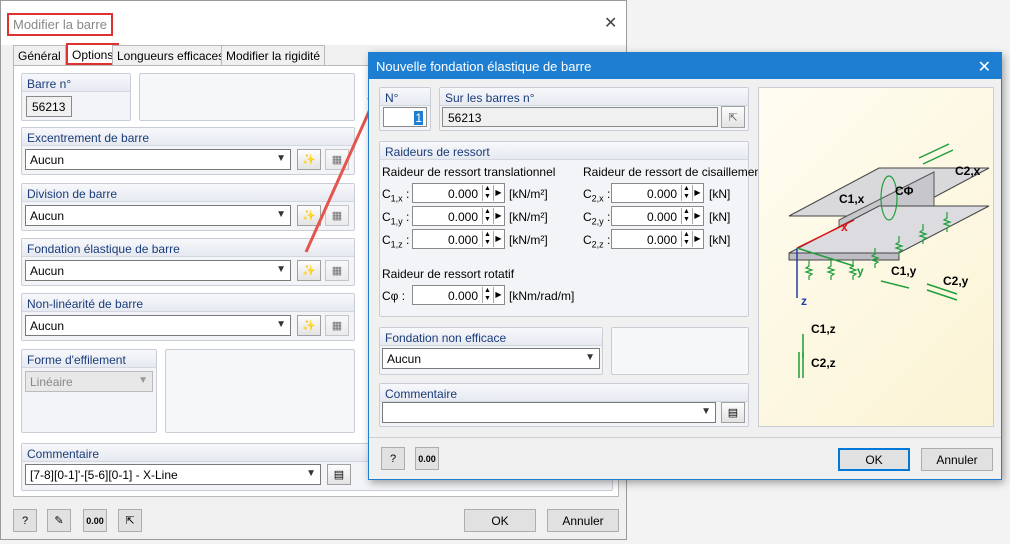 This screenshot has width=1010, height=544. Describe the element at coordinates (491, 358) in the screenshot. I see `fondation-non-efficace-select: Aucun ▼` at that location.